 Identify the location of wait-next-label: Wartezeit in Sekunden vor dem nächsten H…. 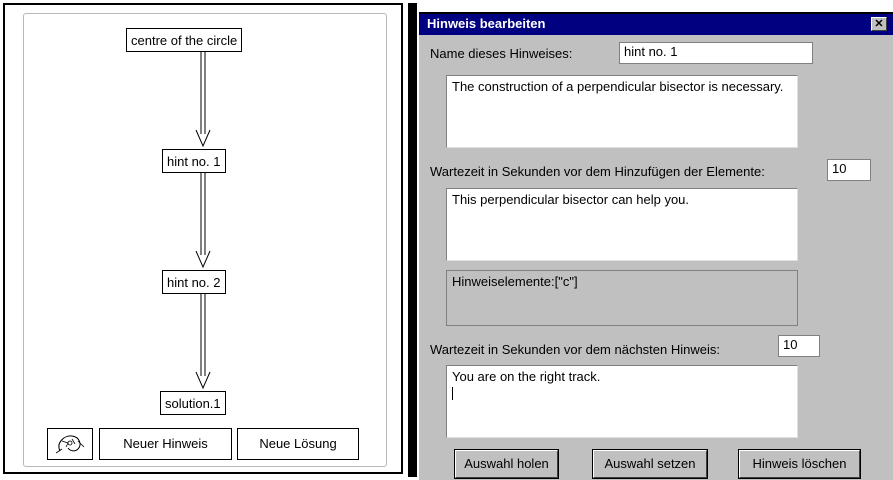
(575, 349).